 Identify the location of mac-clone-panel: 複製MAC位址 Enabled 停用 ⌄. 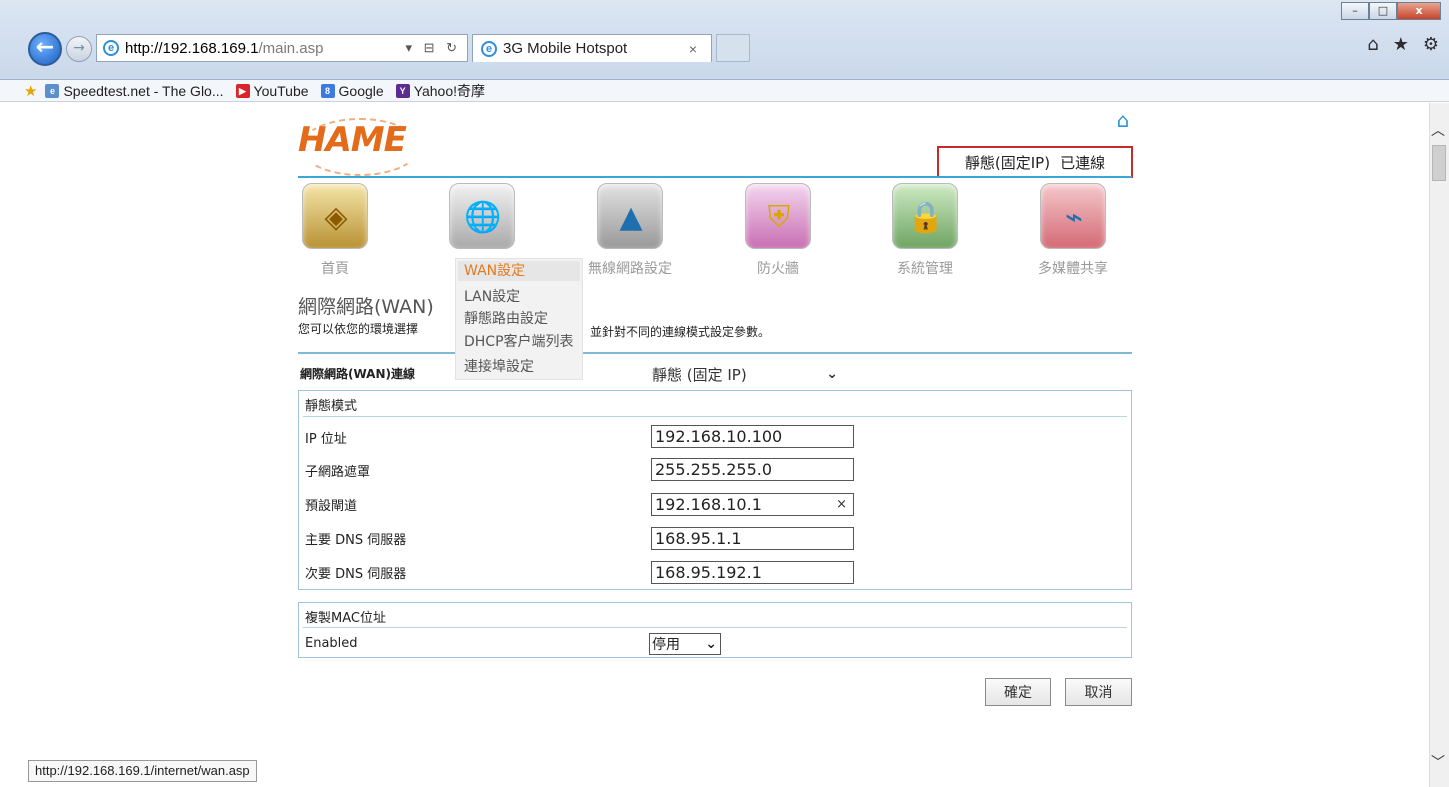
(715, 630).